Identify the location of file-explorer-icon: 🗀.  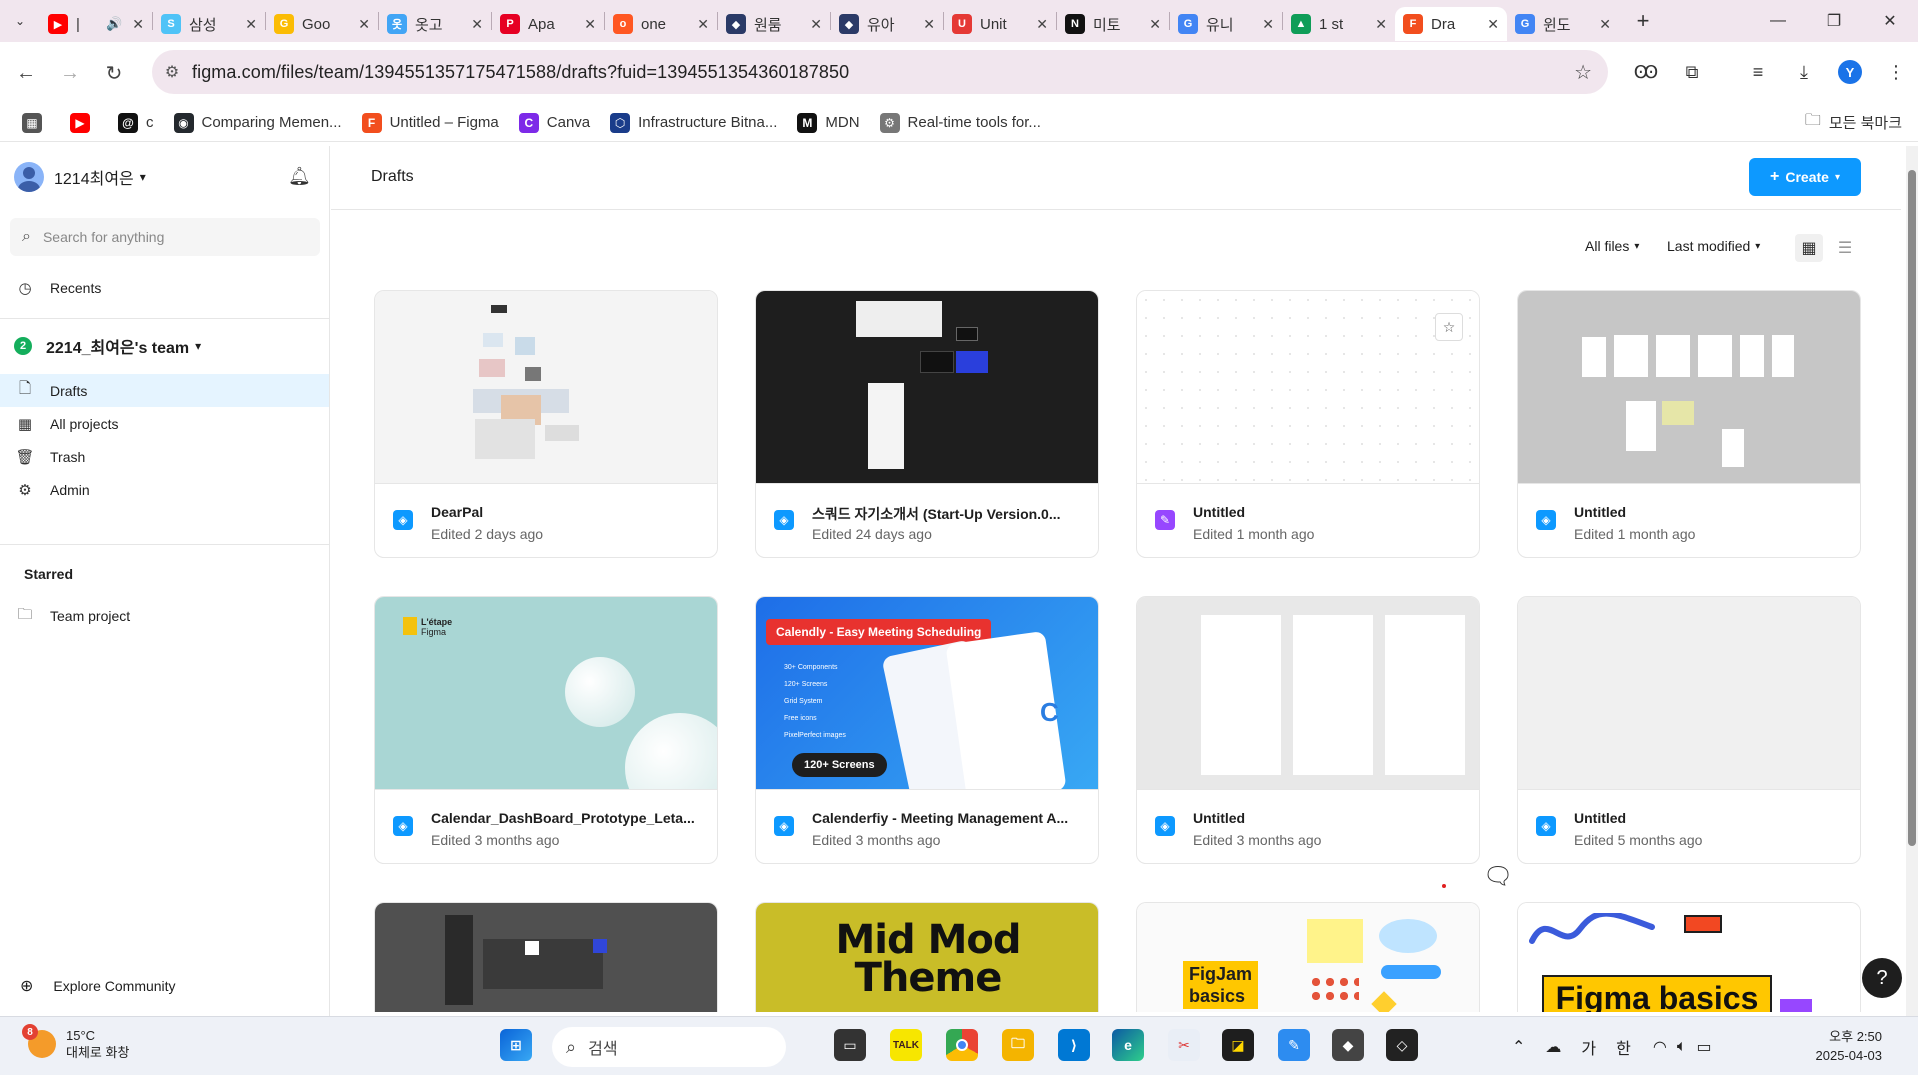
(1018, 1045).